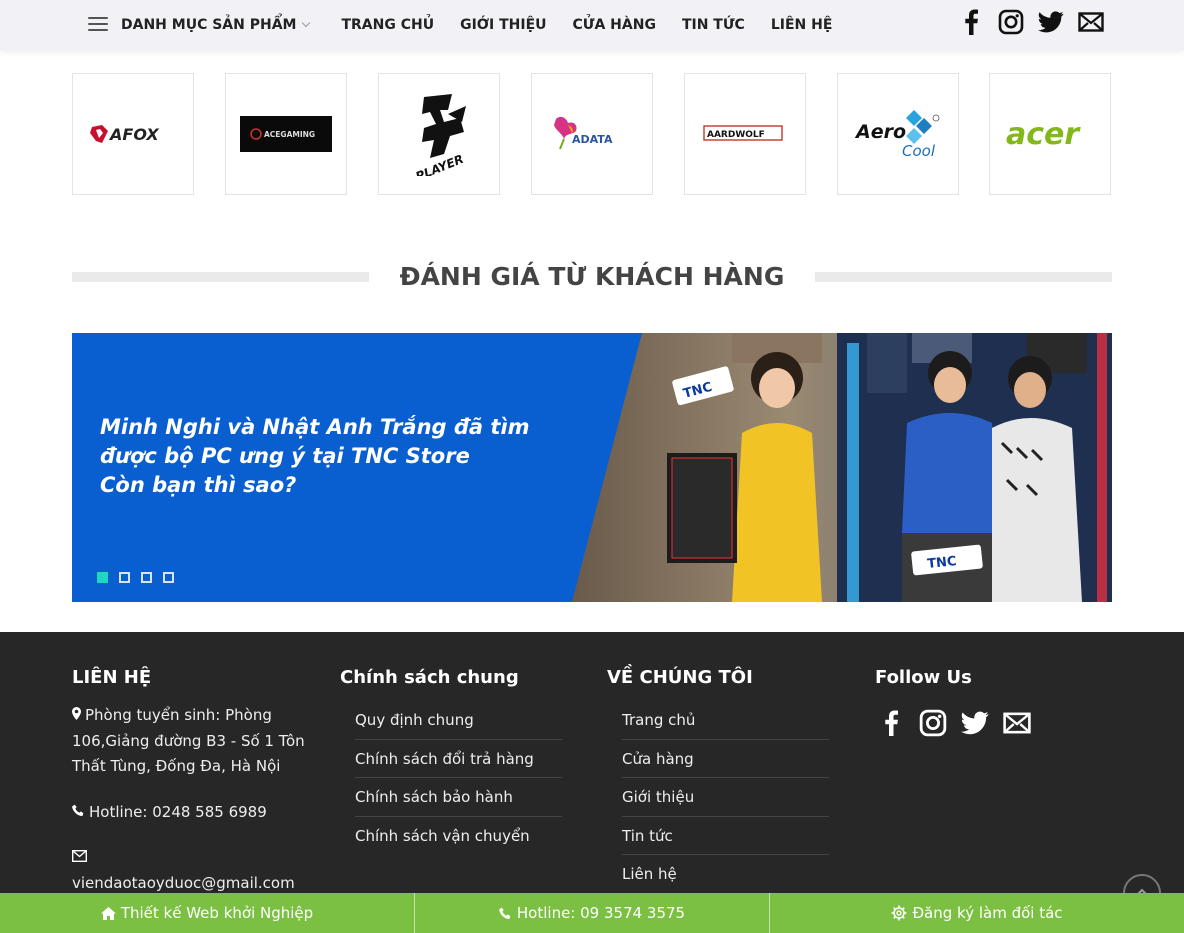  Describe the element at coordinates (713, 25) in the screenshot. I see `nav-news: TIN TỨC` at that location.